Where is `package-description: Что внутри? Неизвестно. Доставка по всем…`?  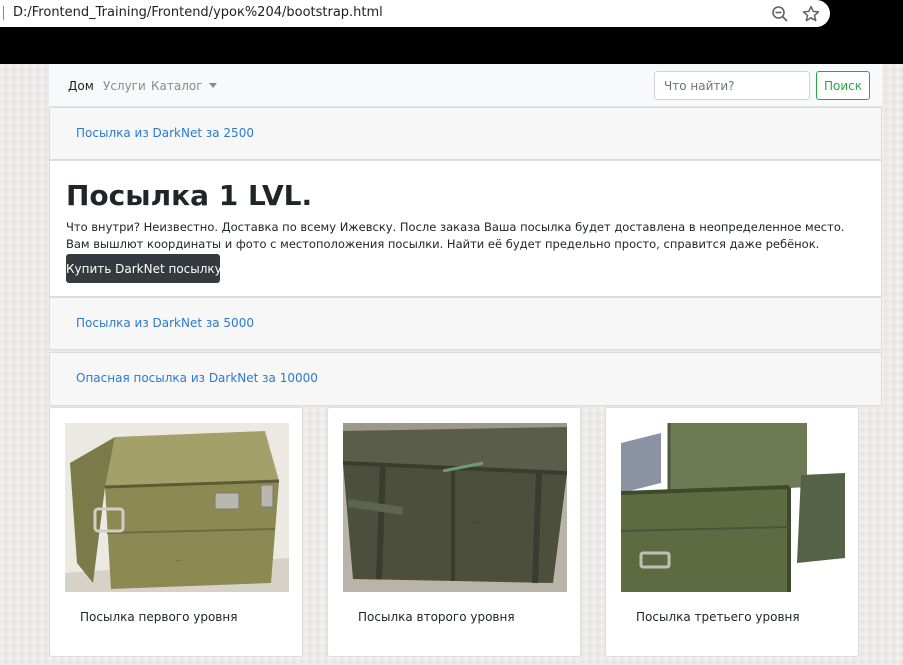
package-description: Что внутри? Неизвестно. Доставка по всем… is located at coordinates (455, 235).